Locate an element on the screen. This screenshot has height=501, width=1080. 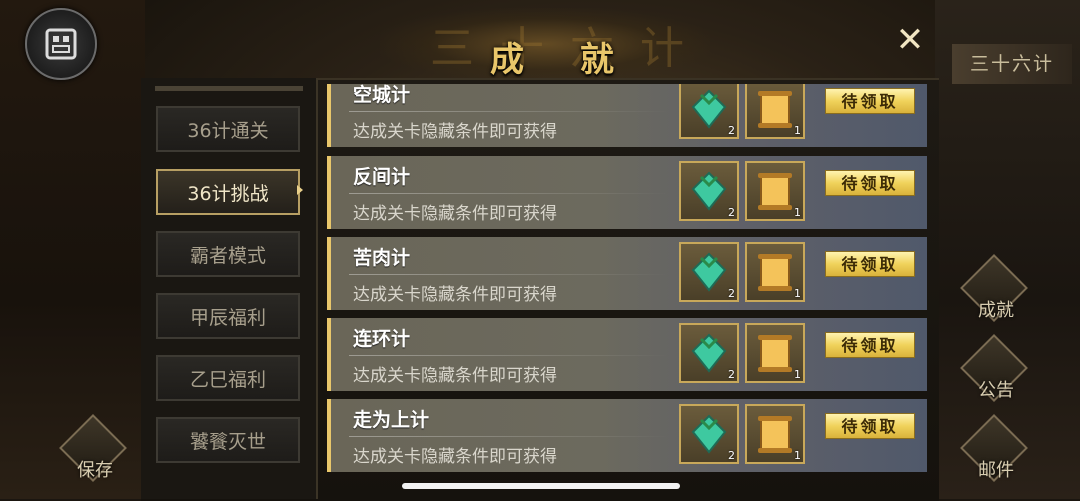
tab-overlord-mode: 霸者模式 is located at coordinates (228, 254).